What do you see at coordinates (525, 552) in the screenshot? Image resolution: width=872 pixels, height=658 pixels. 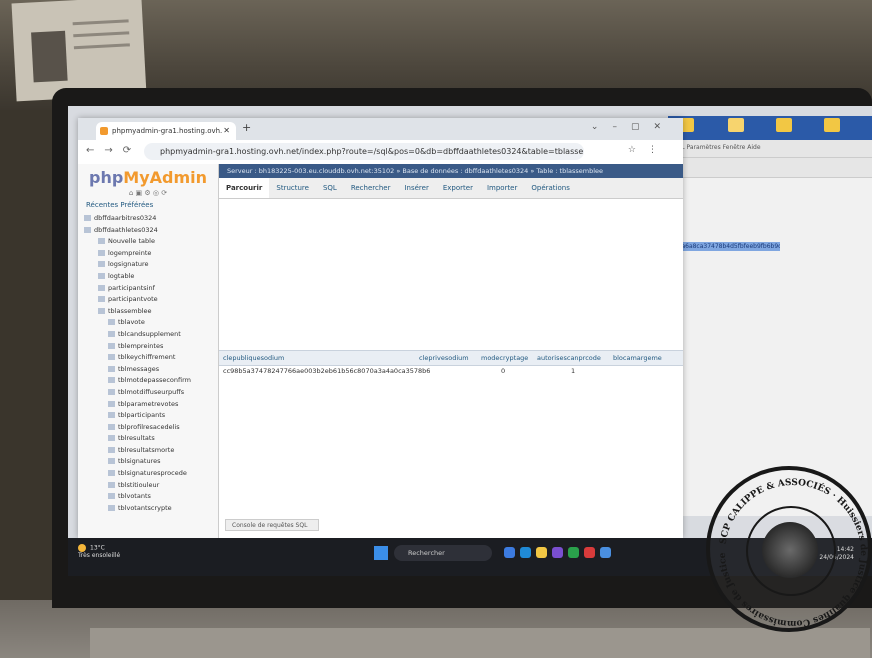 I see `edge-icon` at bounding box center [525, 552].